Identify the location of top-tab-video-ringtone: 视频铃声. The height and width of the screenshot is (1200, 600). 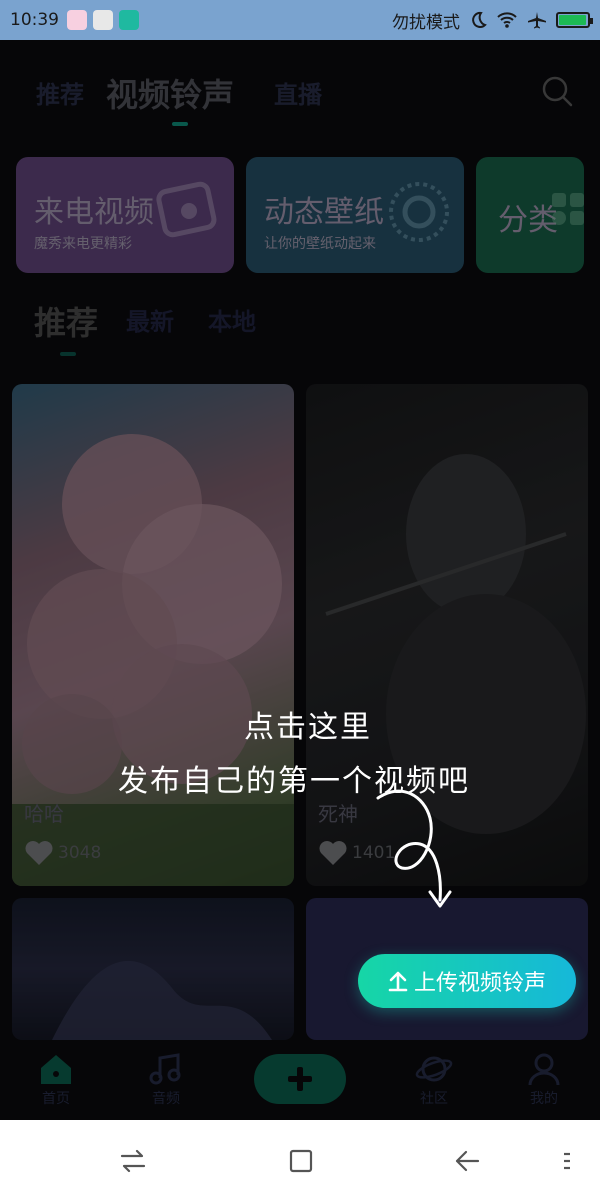
(170, 93).